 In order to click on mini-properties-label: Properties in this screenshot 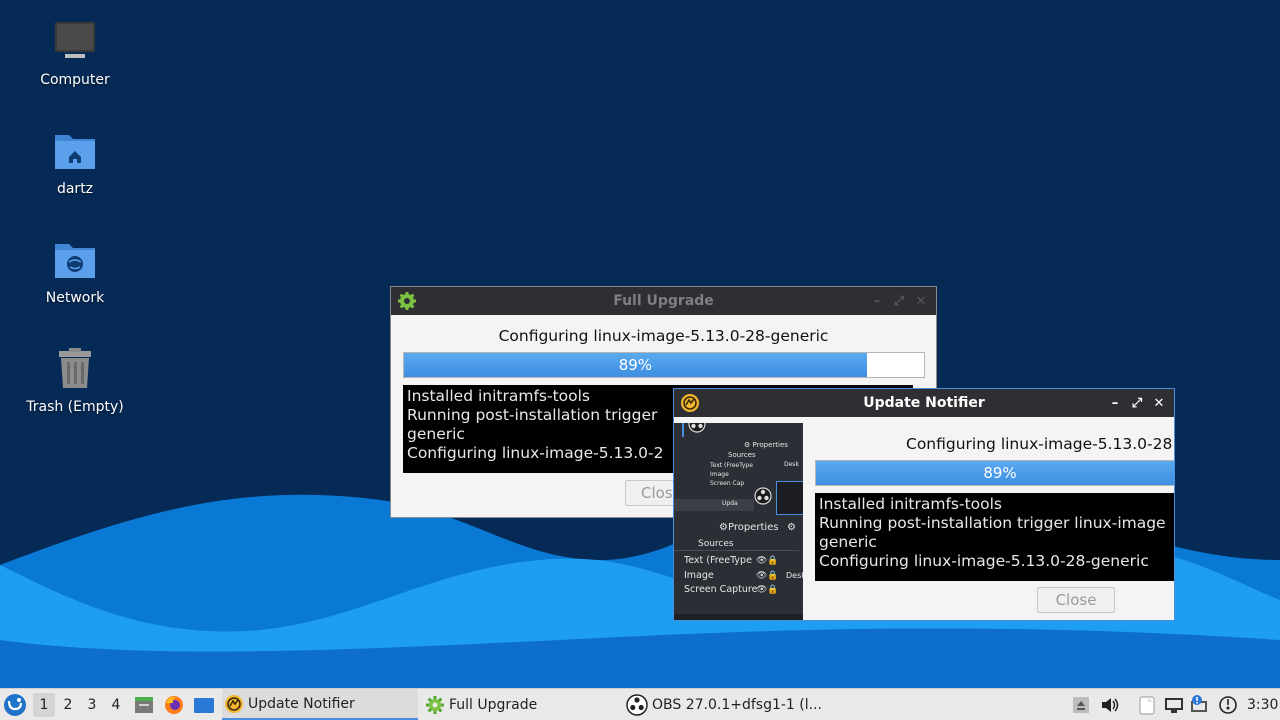, I will do `click(770, 445)`.